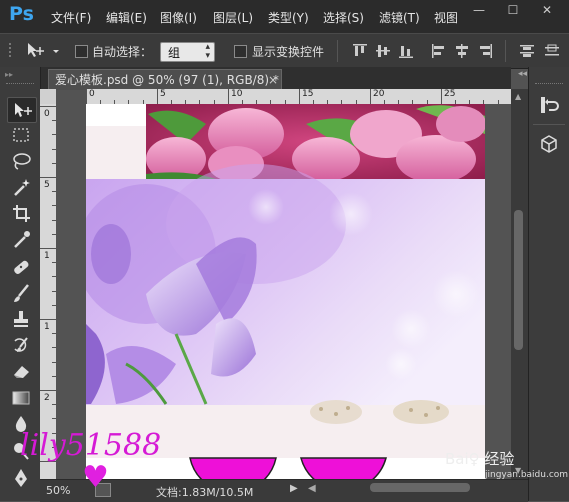  I want to click on scroll-left-icon: ◀, so click(312, 488).